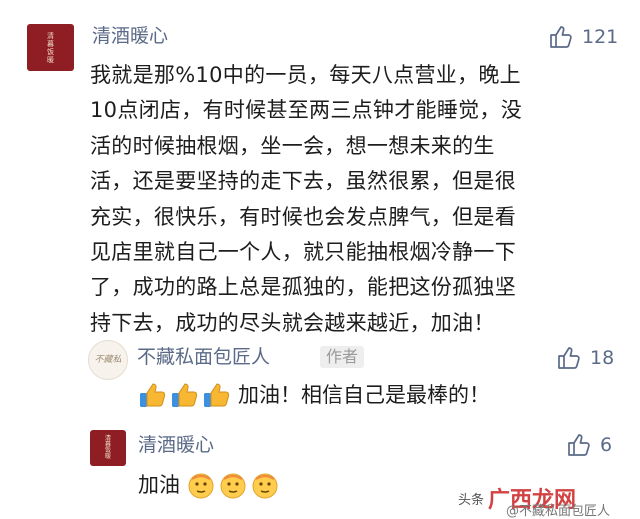 The image size is (640, 519). I want to click on watermark-brand: 头条, so click(471, 500).